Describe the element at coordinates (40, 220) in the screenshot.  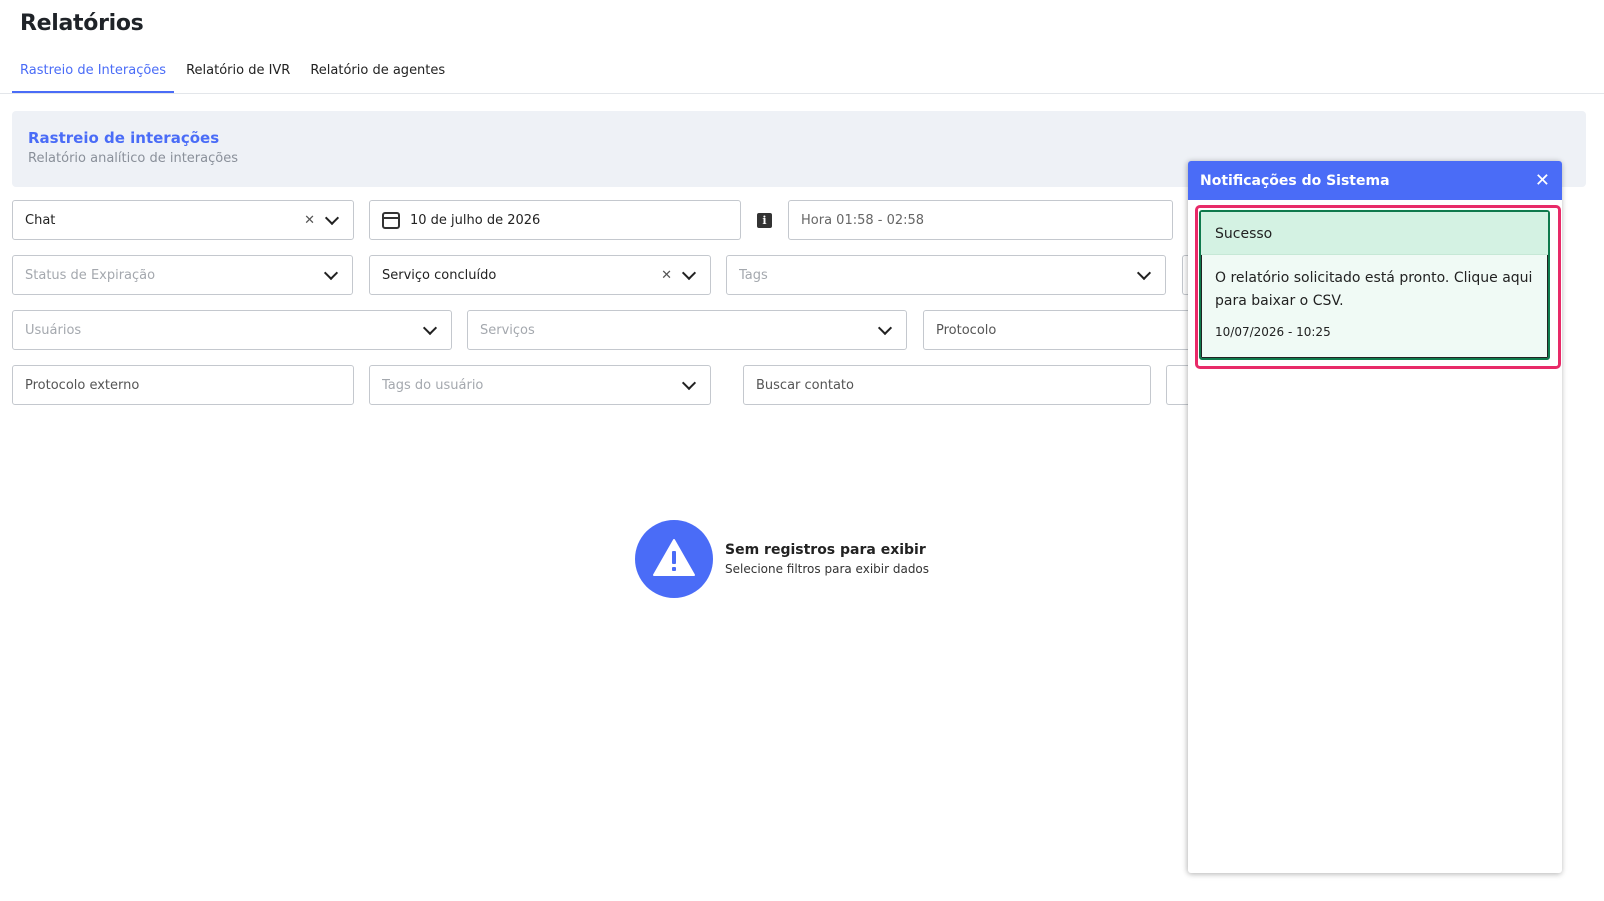
I see `channel-select-value: Chat` at that location.